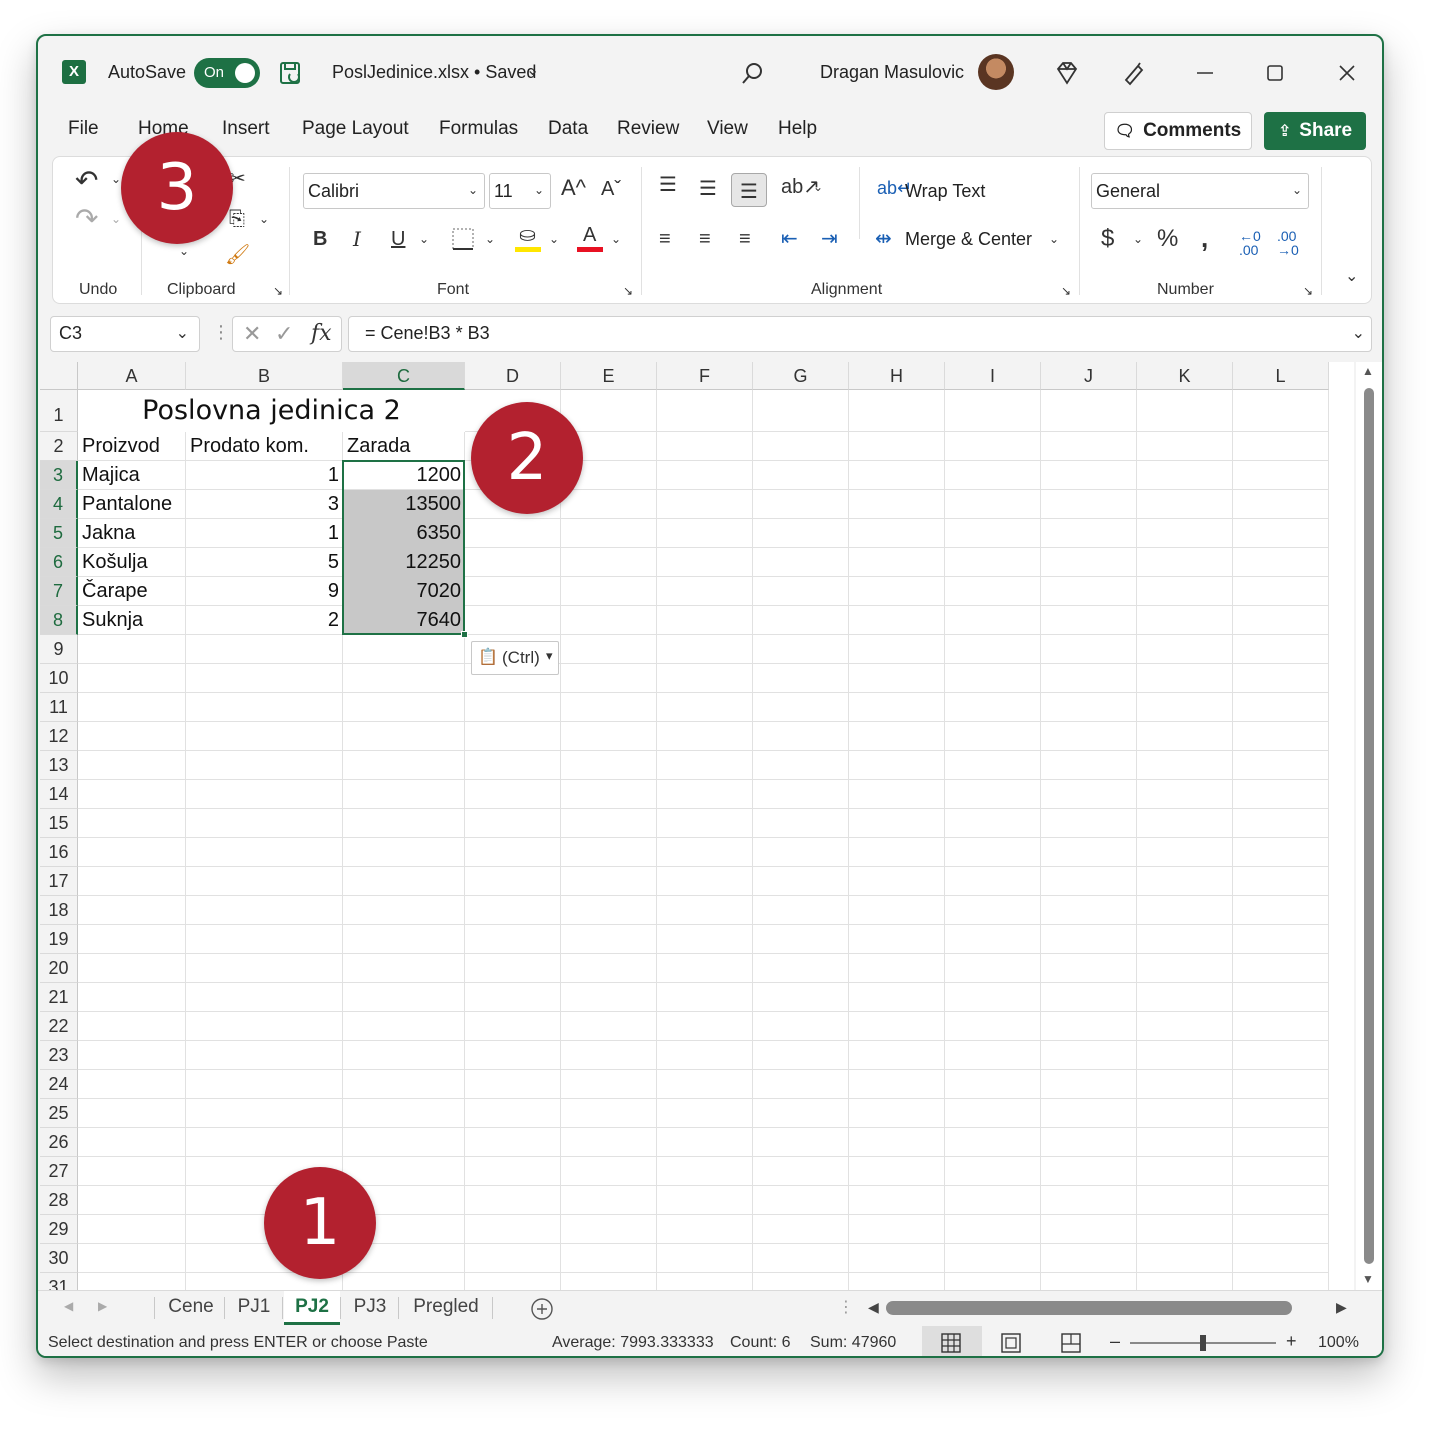  What do you see at coordinates (1204, 238) in the screenshot?
I see `comma-style-icon: ,` at bounding box center [1204, 238].